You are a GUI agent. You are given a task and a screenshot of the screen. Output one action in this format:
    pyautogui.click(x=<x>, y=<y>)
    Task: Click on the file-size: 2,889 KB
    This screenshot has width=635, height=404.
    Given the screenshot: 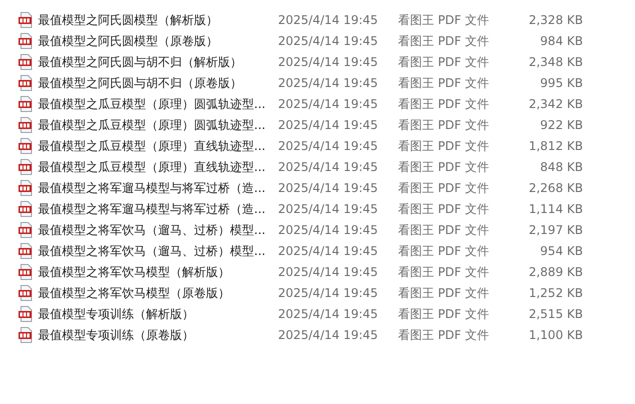 What is the action you would take?
    pyautogui.click(x=555, y=272)
    